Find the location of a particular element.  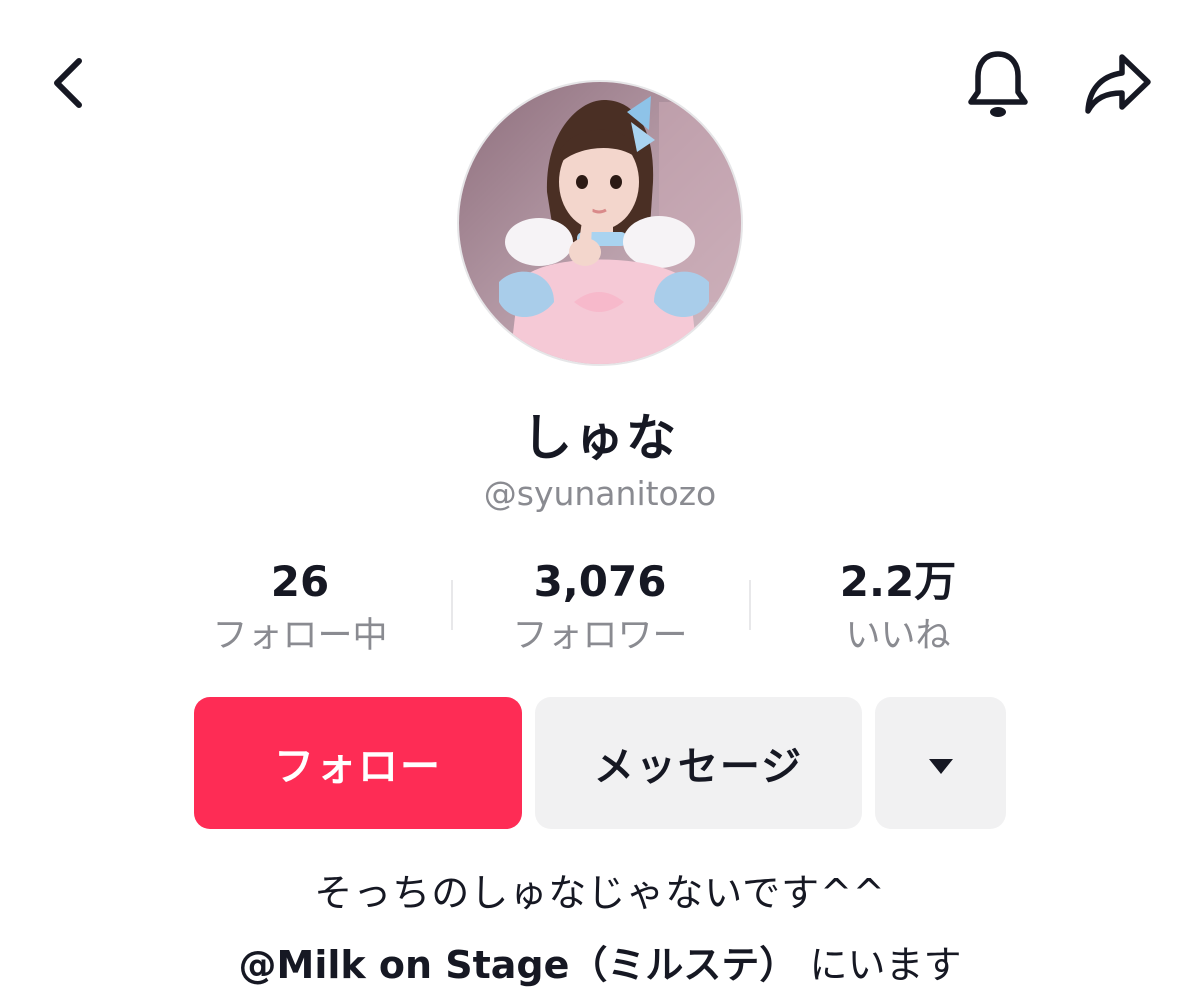

share-button is located at coordinates (1118, 86).